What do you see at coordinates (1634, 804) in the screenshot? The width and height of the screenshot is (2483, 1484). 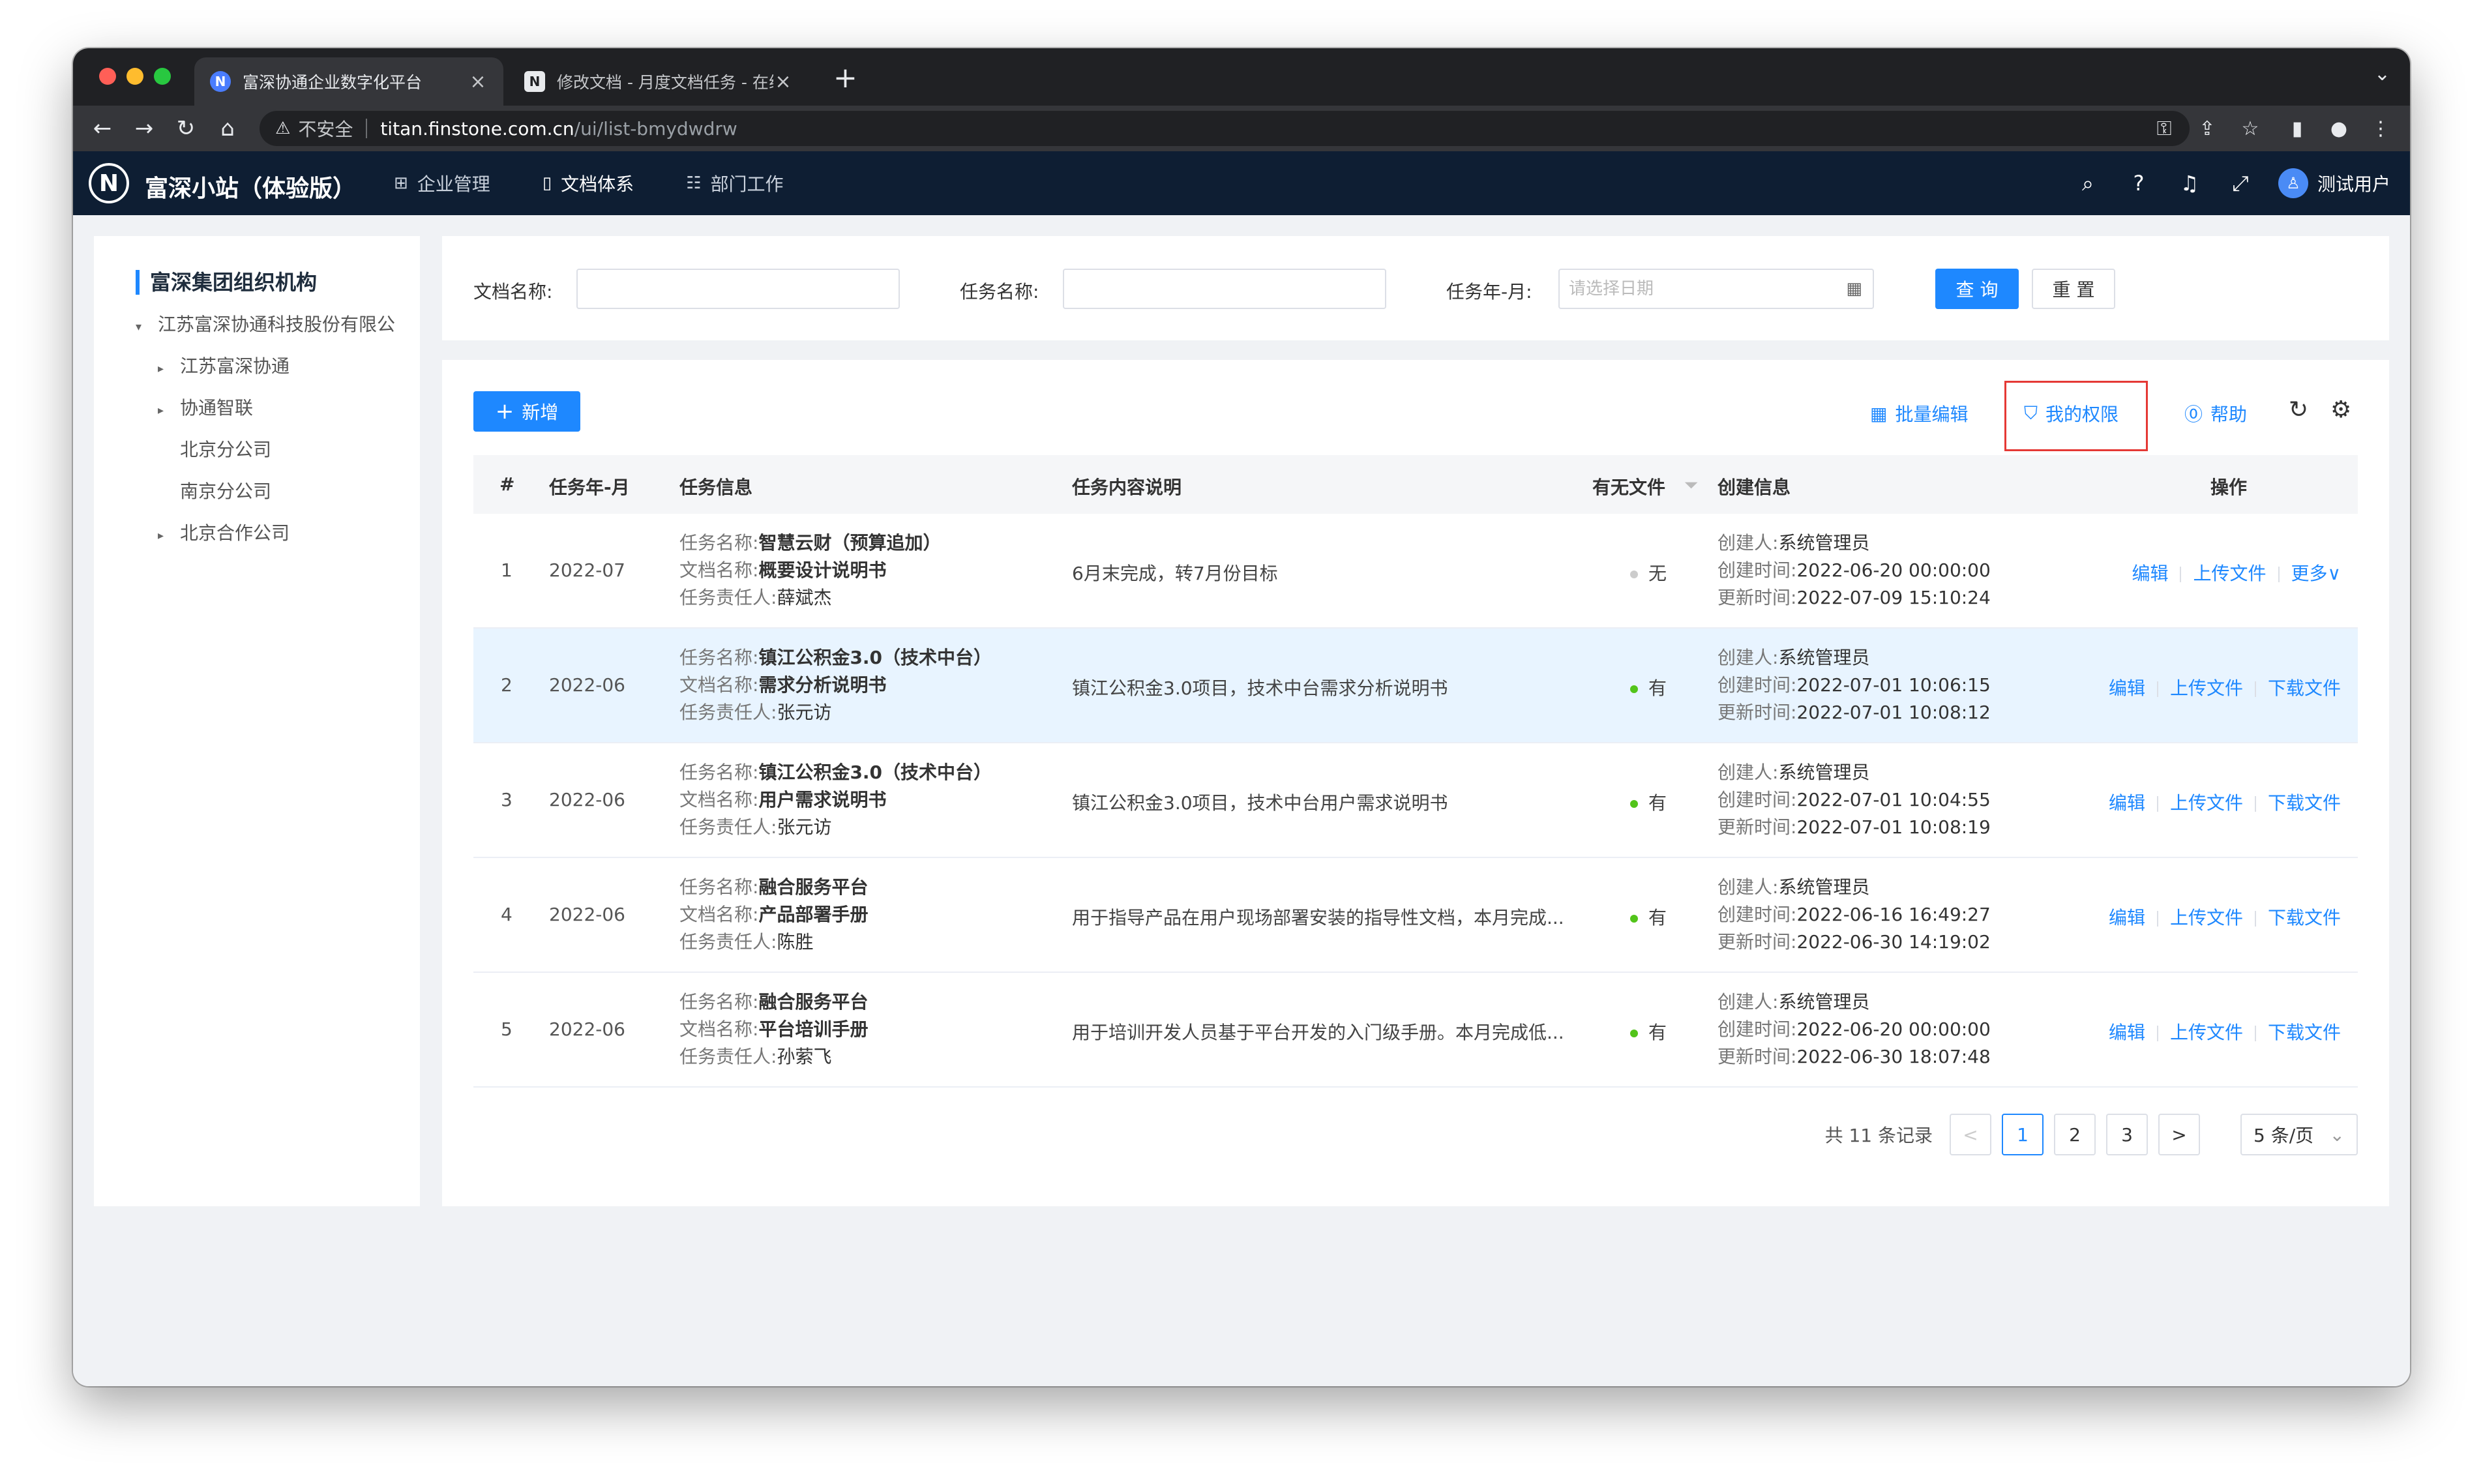 I see `status-dot` at bounding box center [1634, 804].